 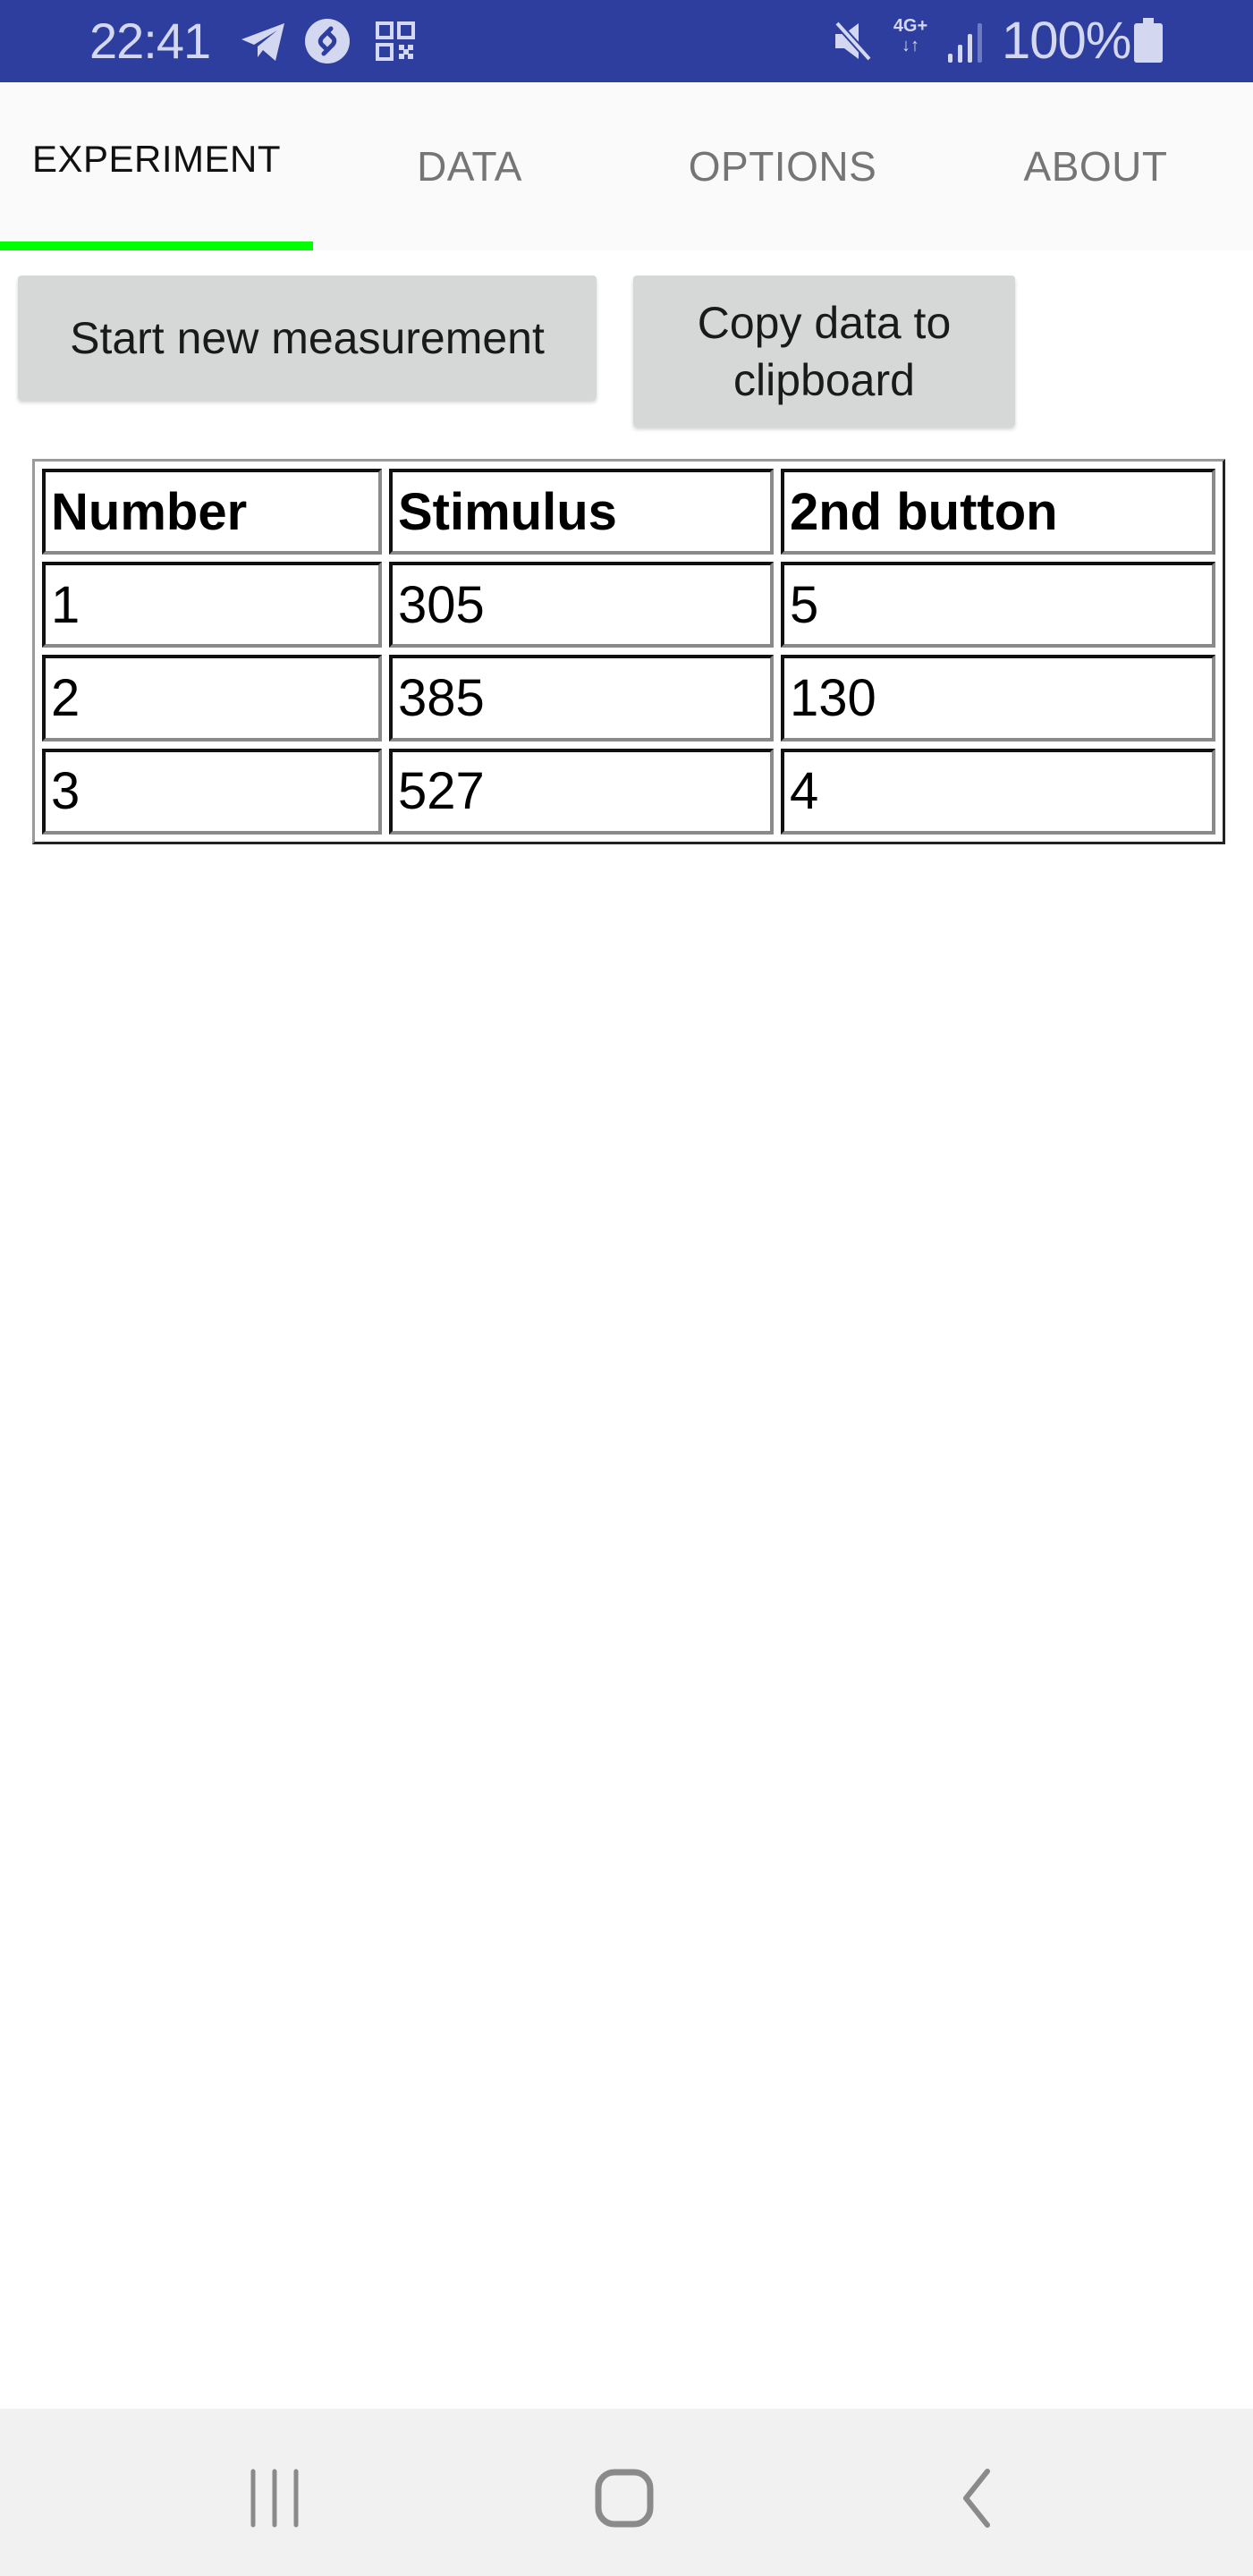 I want to click on cell-2nd-button: 4, so click(x=998, y=791).